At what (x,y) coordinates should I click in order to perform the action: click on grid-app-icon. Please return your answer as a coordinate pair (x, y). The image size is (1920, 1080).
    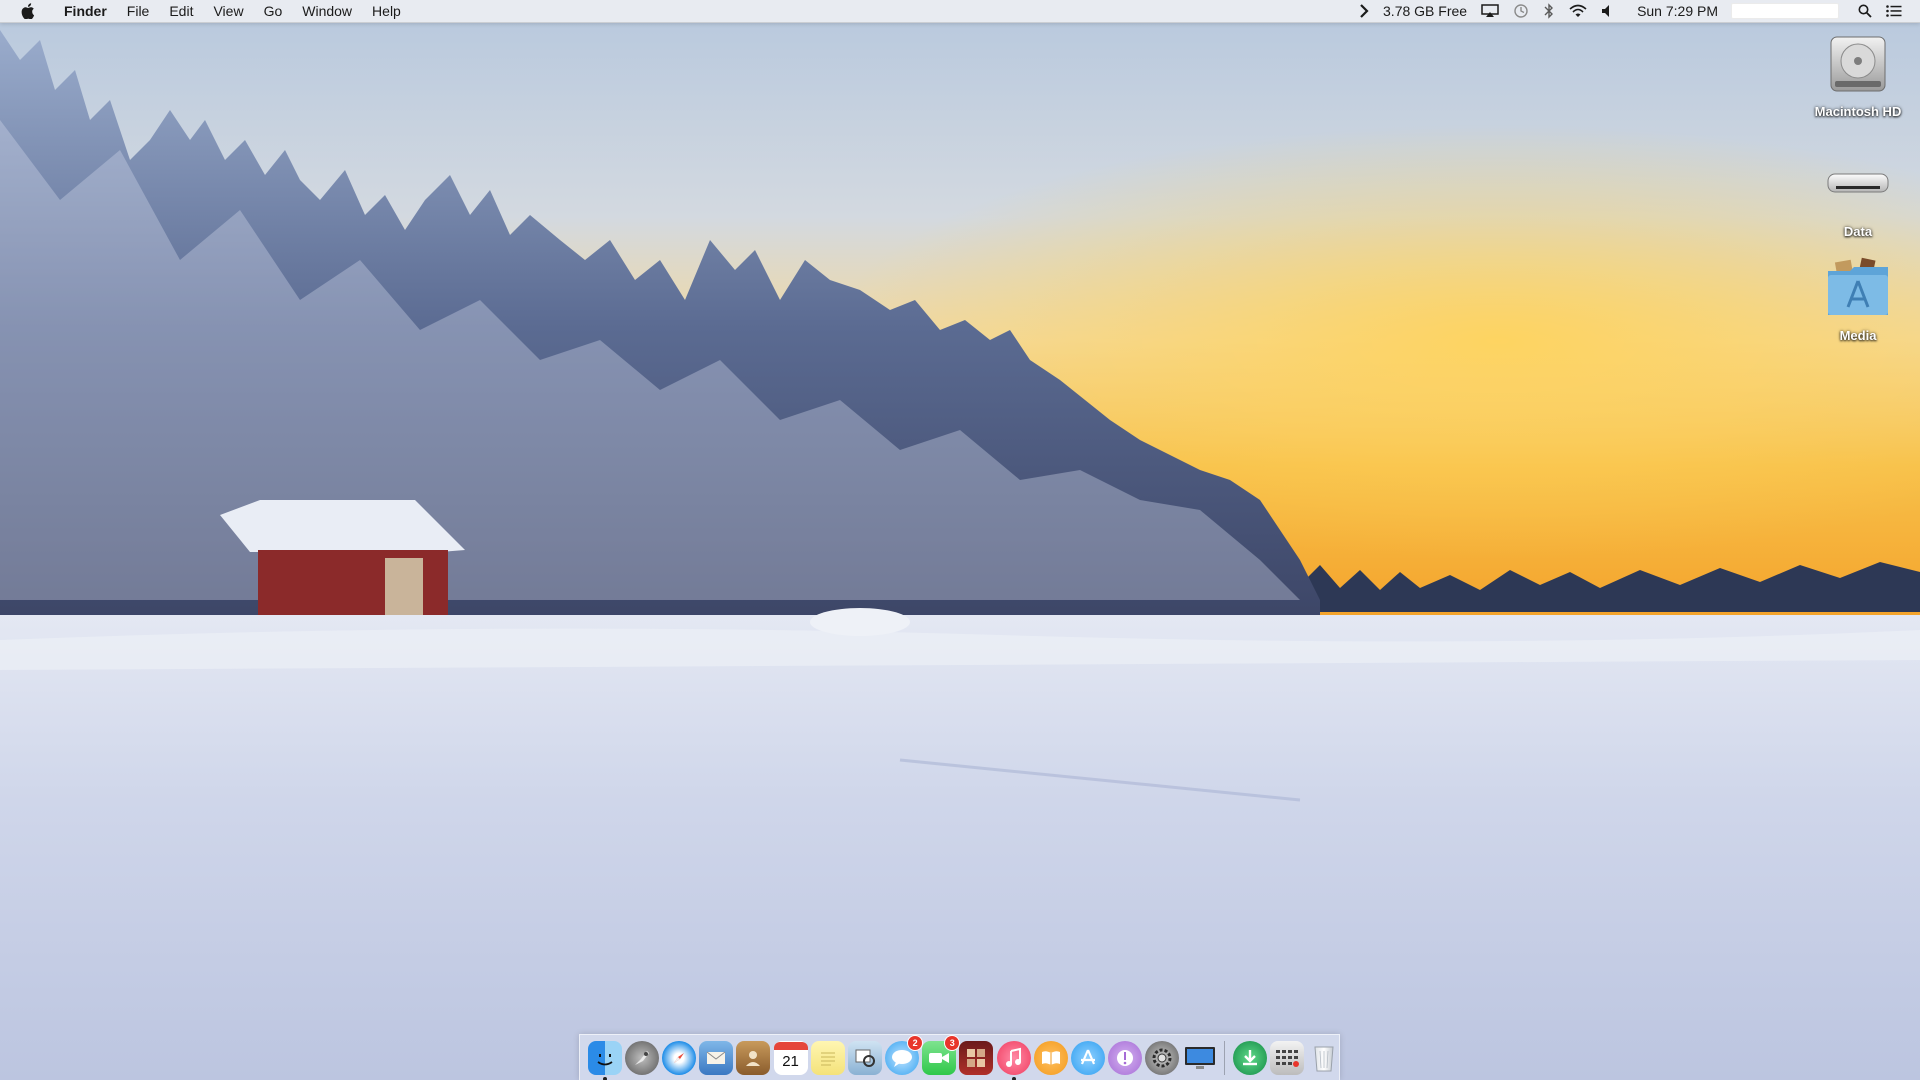
    Looking at the image, I should click on (1286, 1057).